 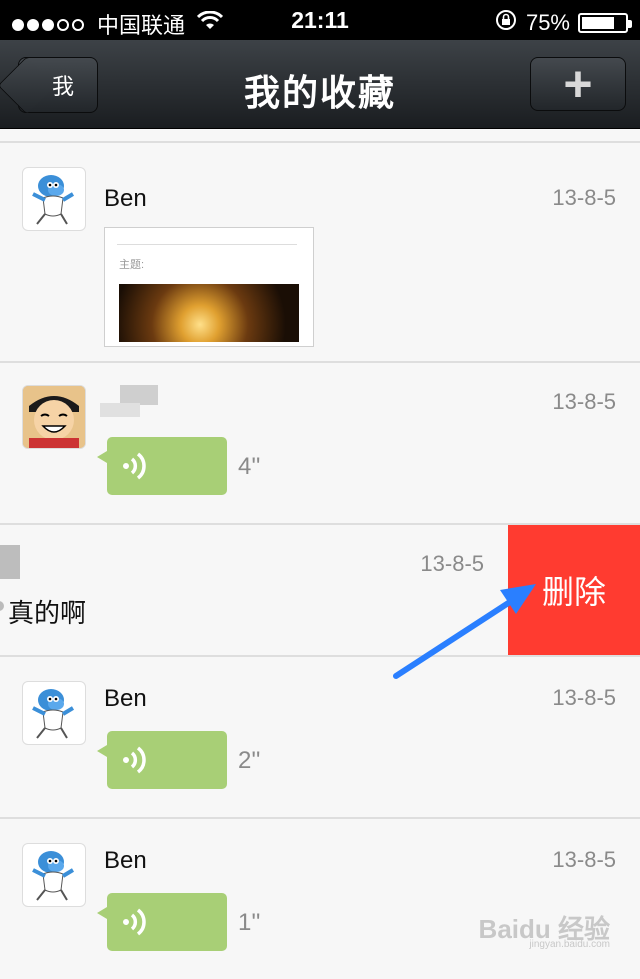 What do you see at coordinates (569, 944) in the screenshot?
I see `watermark-url: jingyan.baidu.com` at bounding box center [569, 944].